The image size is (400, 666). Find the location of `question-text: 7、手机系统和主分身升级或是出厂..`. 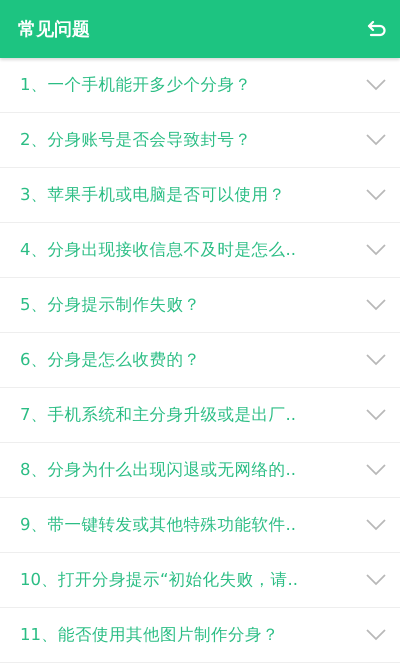

question-text: 7、手机系统和主分身升级或是出厂.. is located at coordinates (158, 415).